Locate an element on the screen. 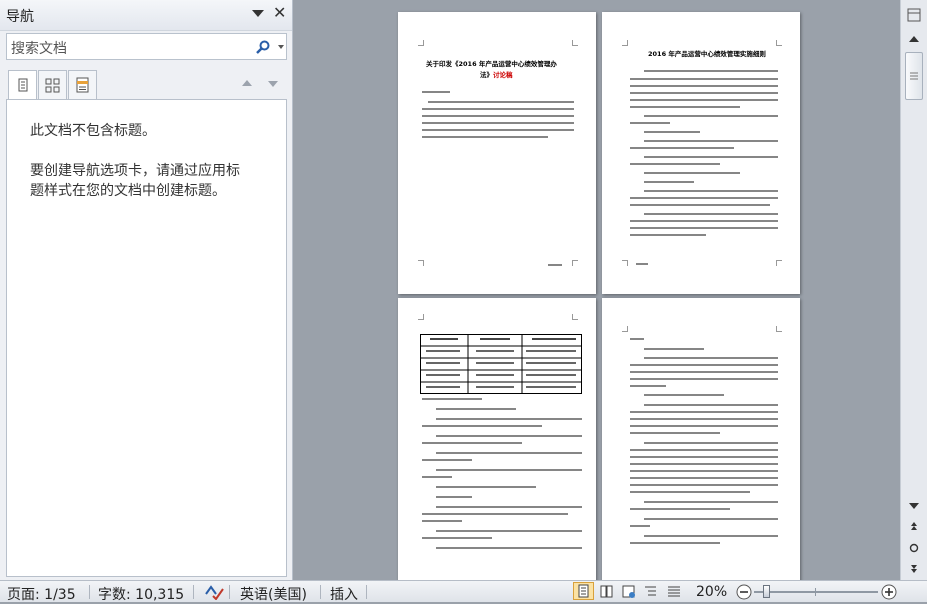 The width and height of the screenshot is (927, 604). page1-title-suffix: 法》 is located at coordinates (486, 75).